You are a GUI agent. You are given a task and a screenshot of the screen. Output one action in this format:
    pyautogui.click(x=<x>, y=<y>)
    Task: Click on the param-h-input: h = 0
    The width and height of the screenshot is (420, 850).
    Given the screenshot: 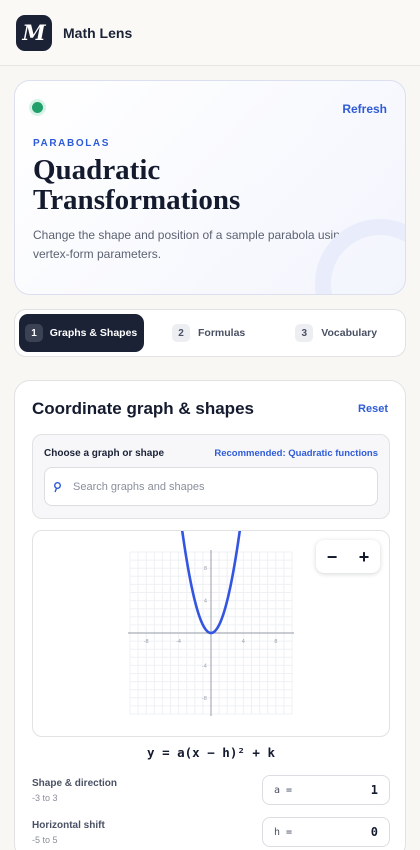 What is the action you would take?
    pyautogui.click(x=326, y=832)
    